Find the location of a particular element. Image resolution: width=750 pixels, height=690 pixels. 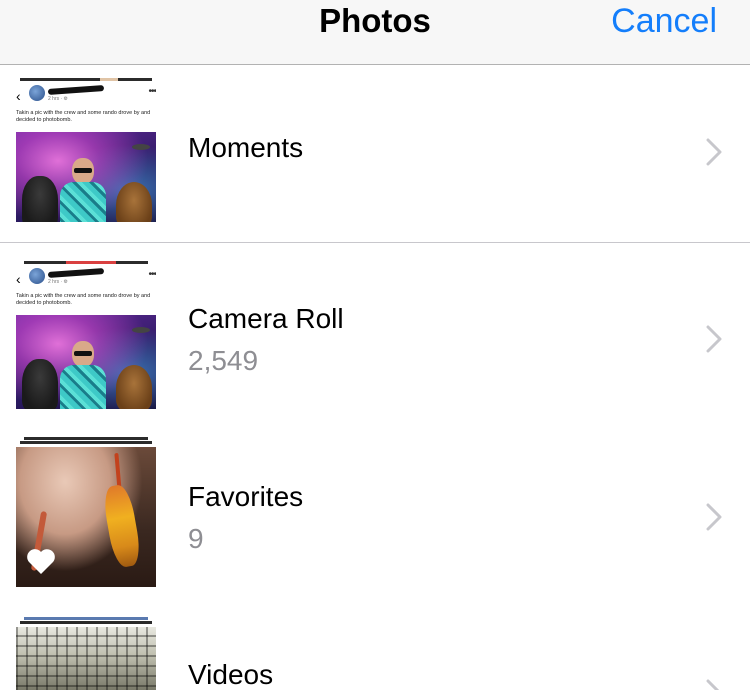

navigation-bar: Photos Cancel is located at coordinates (375, 32).